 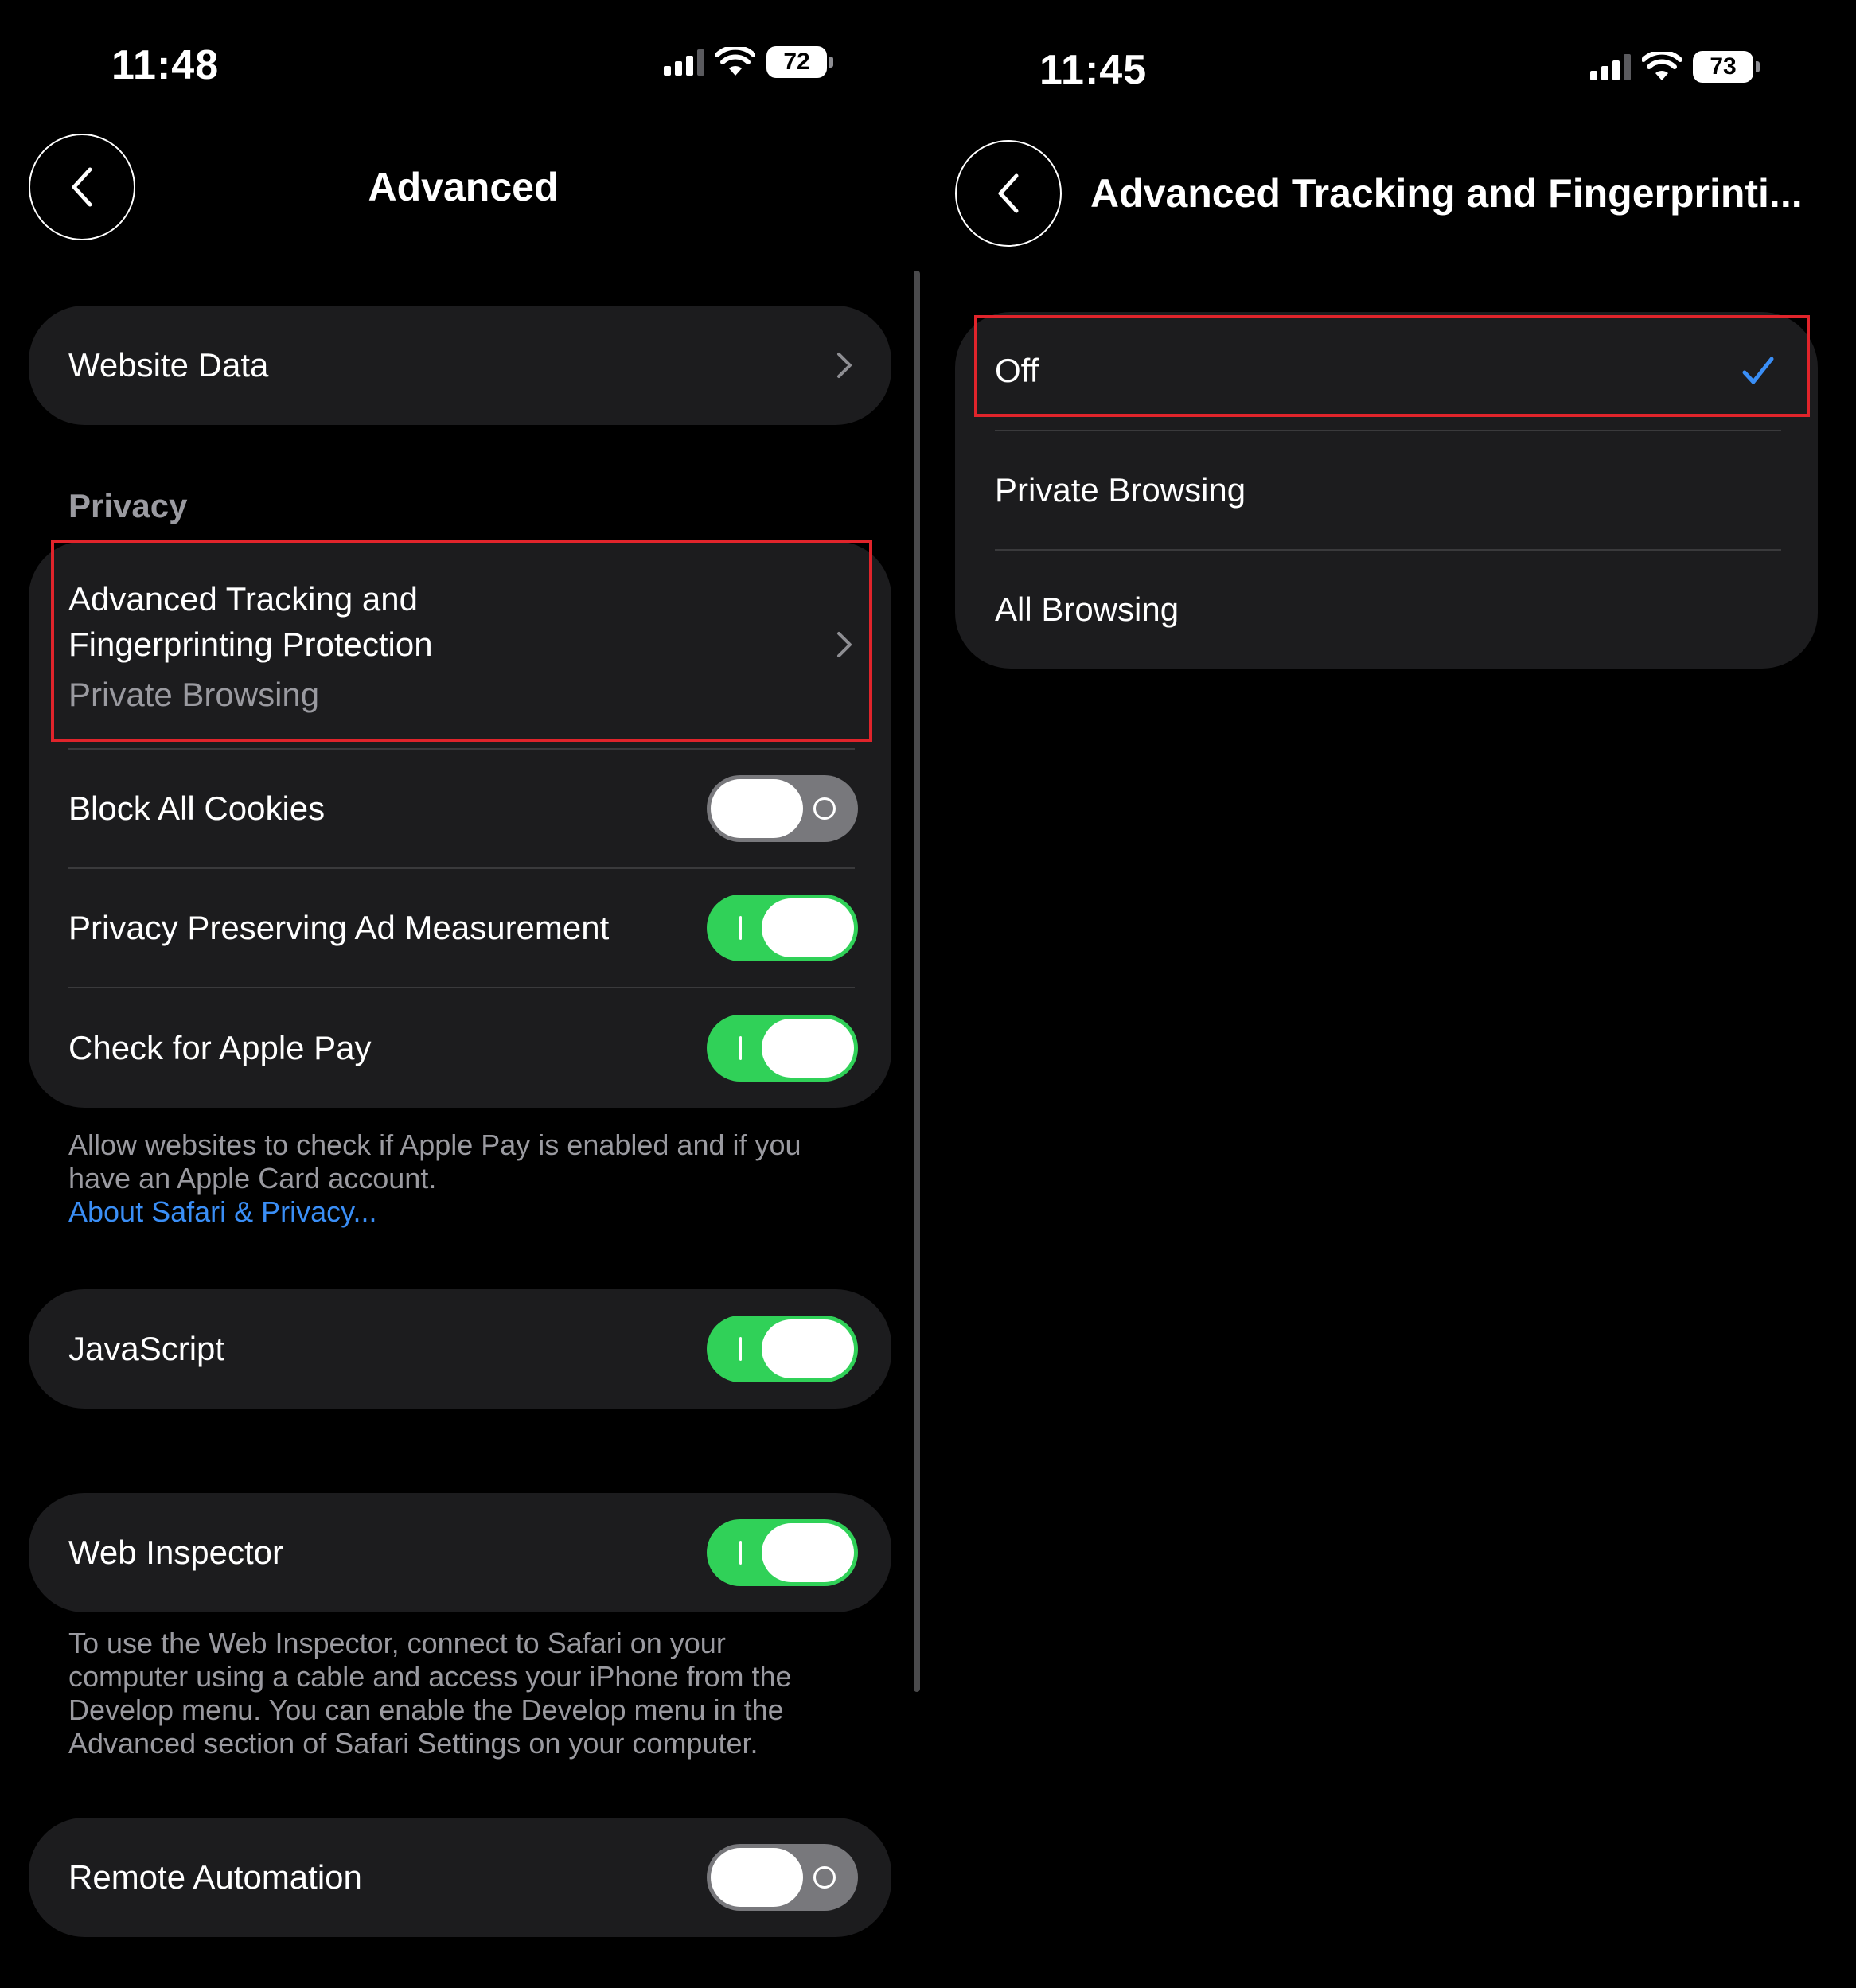 I want to click on tracking-title-line2: Fingerprinting Protection, so click(x=250, y=645).